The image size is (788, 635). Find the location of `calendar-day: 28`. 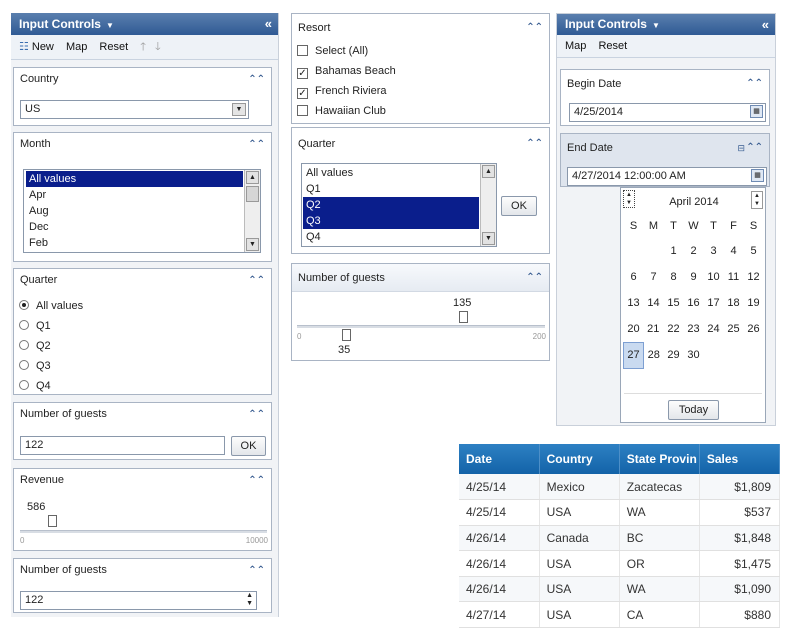

calendar-day: 28 is located at coordinates (654, 355).